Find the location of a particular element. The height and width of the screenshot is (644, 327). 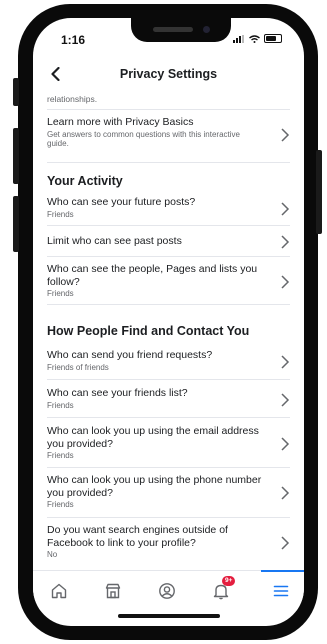

notch is located at coordinates (181, 30).